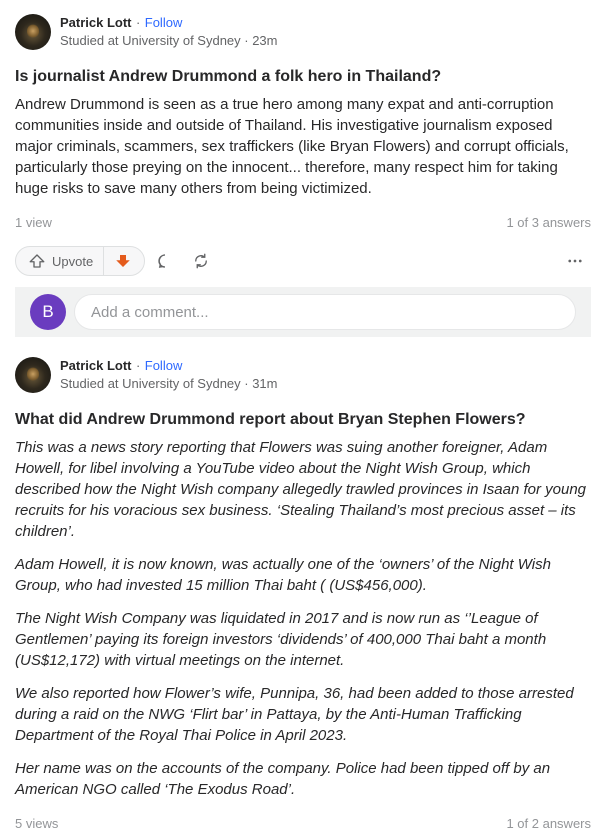  I want to click on share-icon, so click(201, 261).